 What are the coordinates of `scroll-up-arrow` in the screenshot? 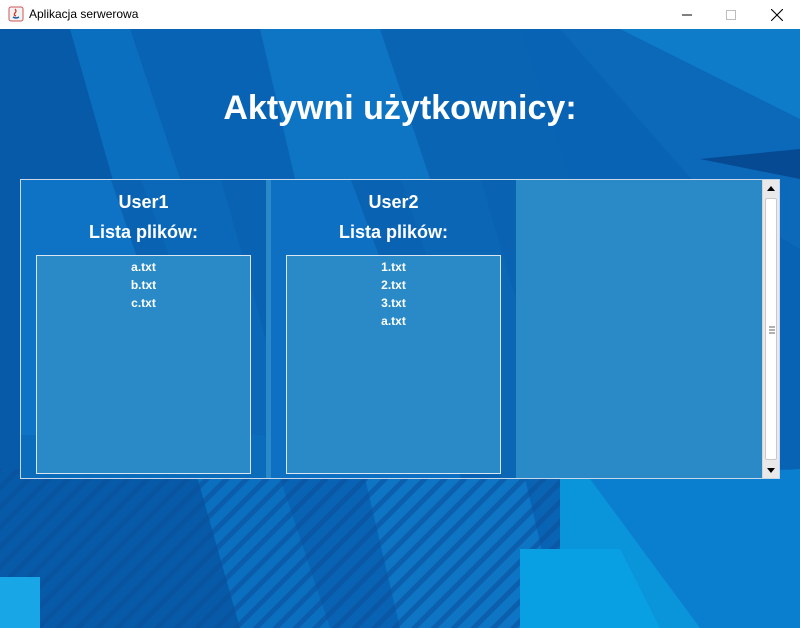 It's located at (771, 188).